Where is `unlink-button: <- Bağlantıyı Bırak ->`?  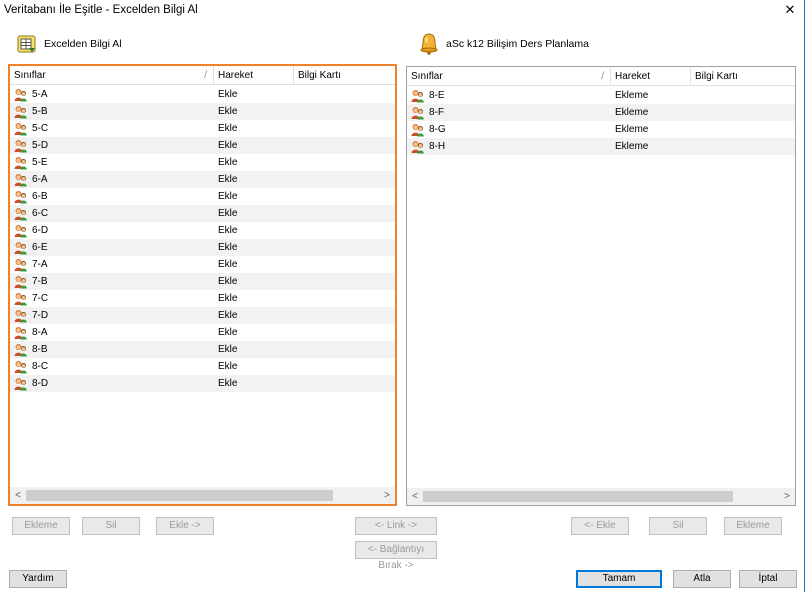 unlink-button: <- Bağlantıyı Bırak -> is located at coordinates (396, 556).